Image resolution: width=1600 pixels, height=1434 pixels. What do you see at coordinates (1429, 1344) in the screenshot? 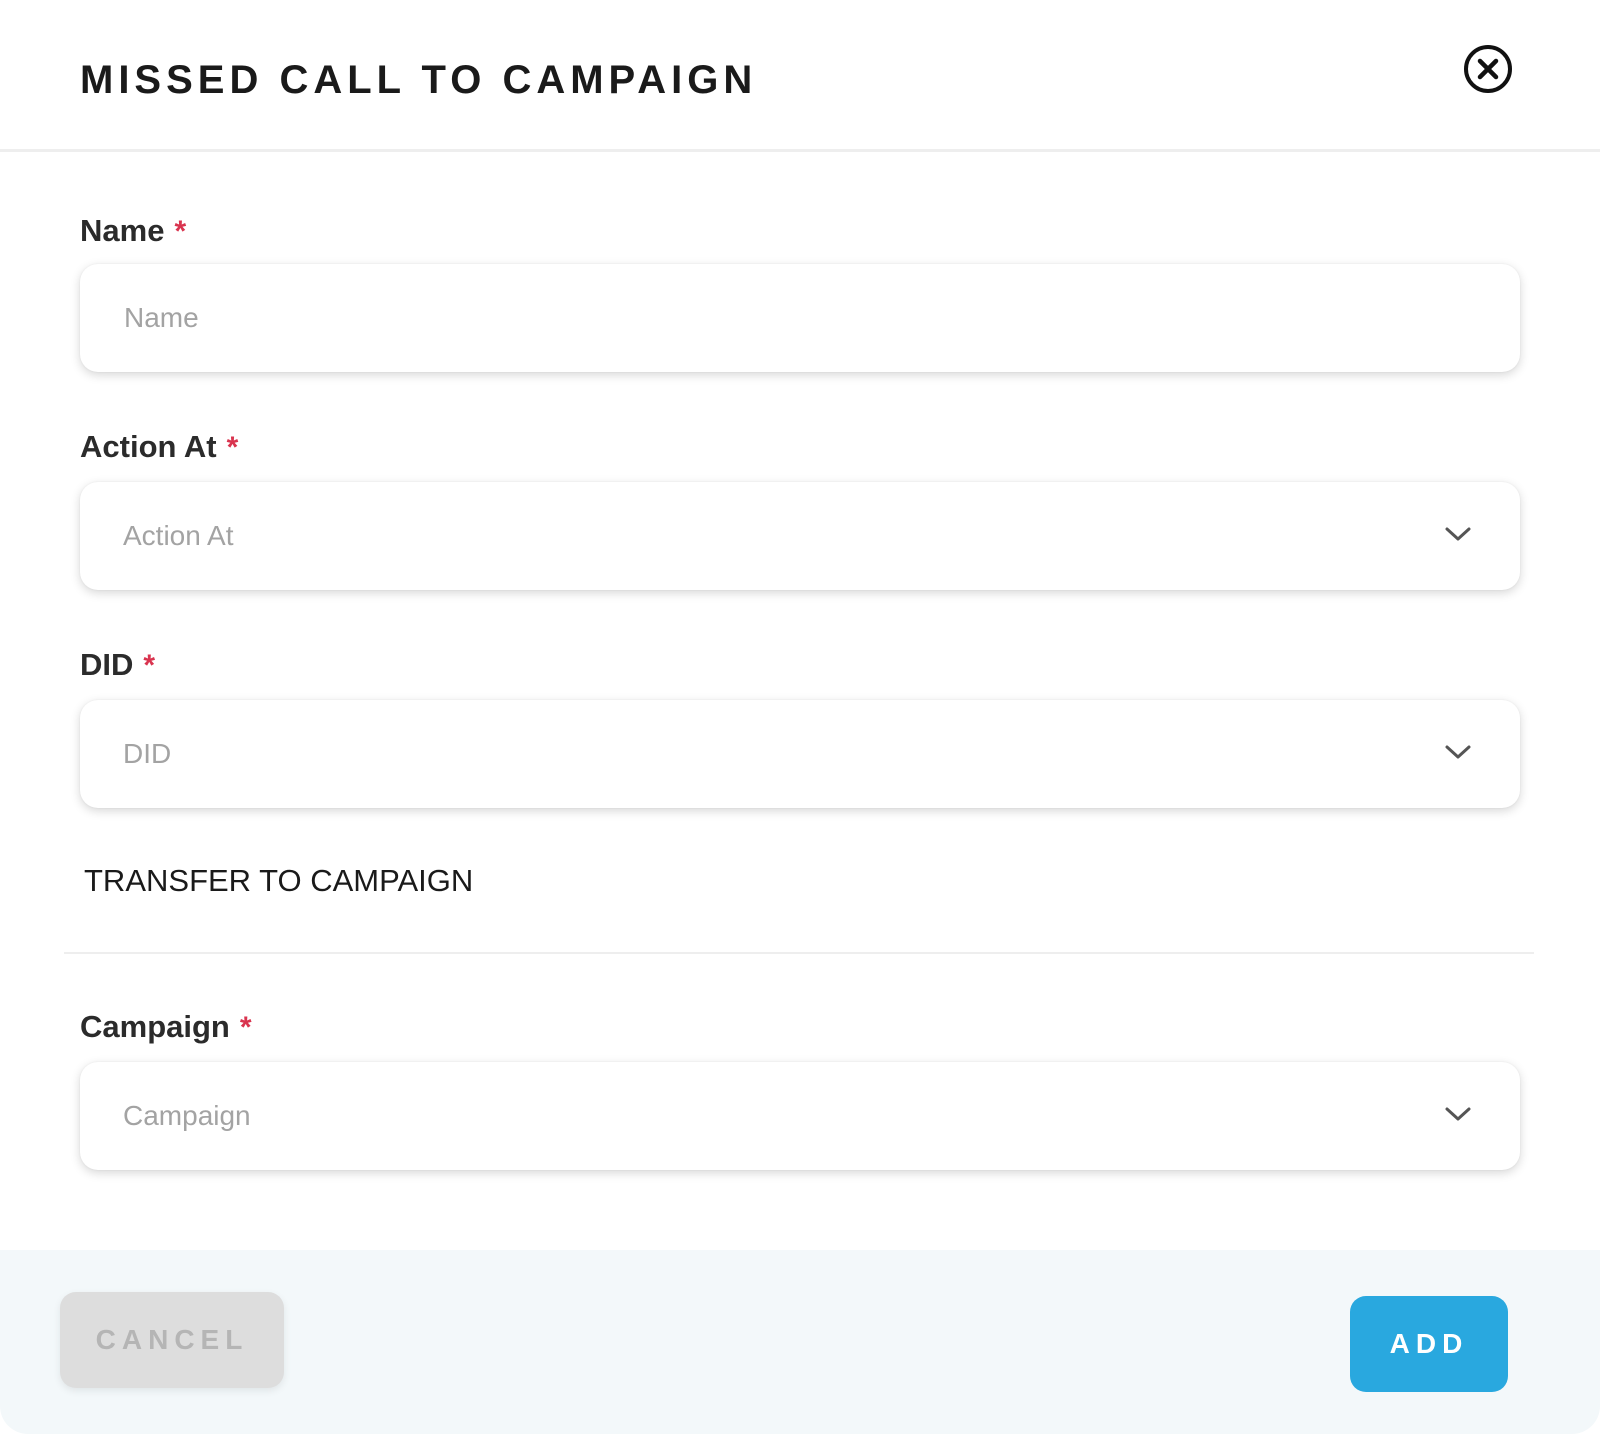
I see `add-button: ADD` at bounding box center [1429, 1344].